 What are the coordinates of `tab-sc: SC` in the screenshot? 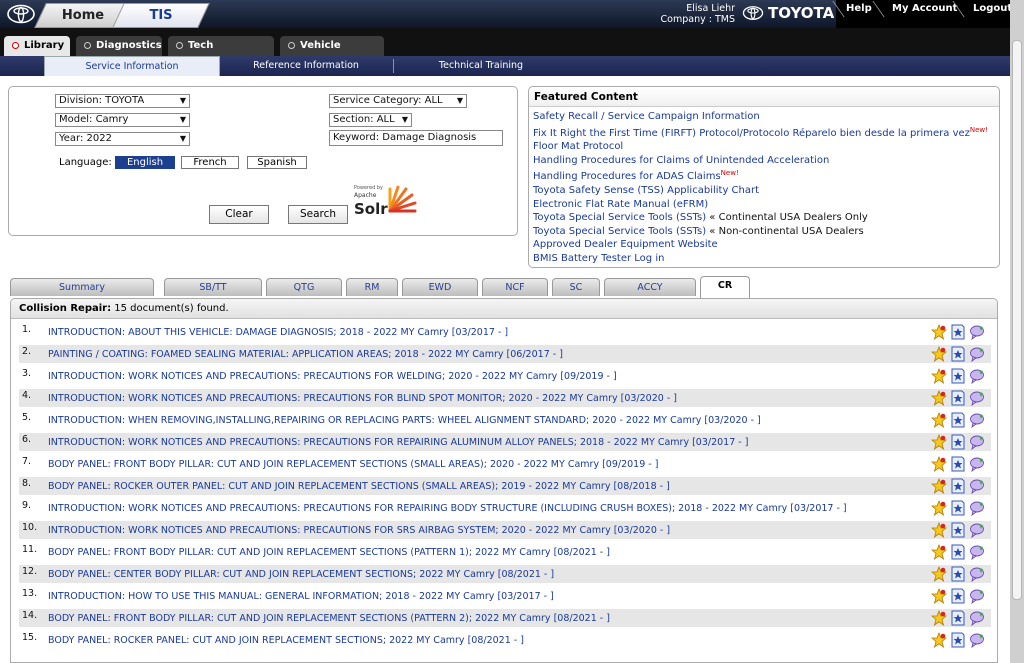 It's located at (576, 287).